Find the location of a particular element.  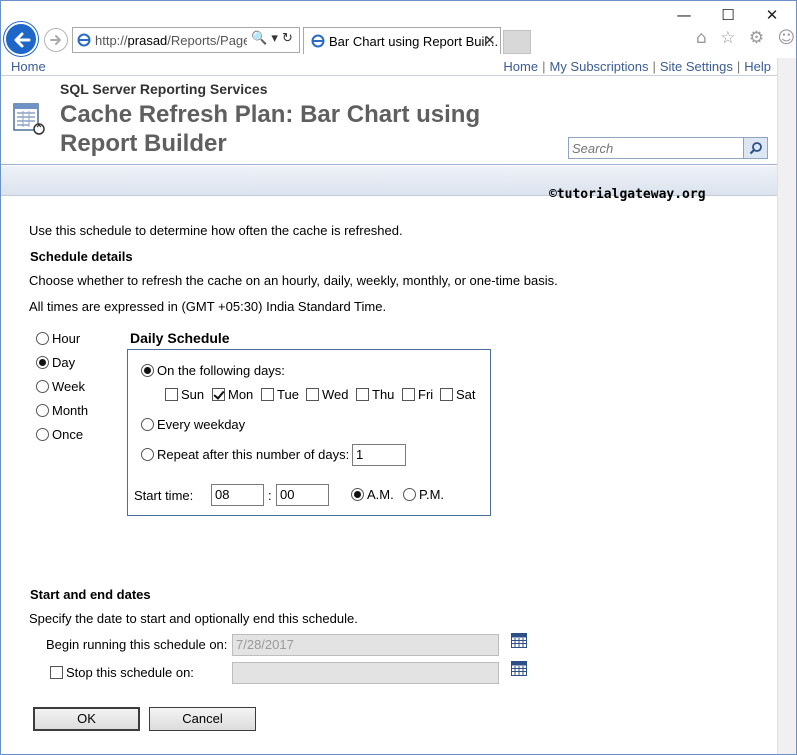

mon-label: Mon is located at coordinates (241, 394).